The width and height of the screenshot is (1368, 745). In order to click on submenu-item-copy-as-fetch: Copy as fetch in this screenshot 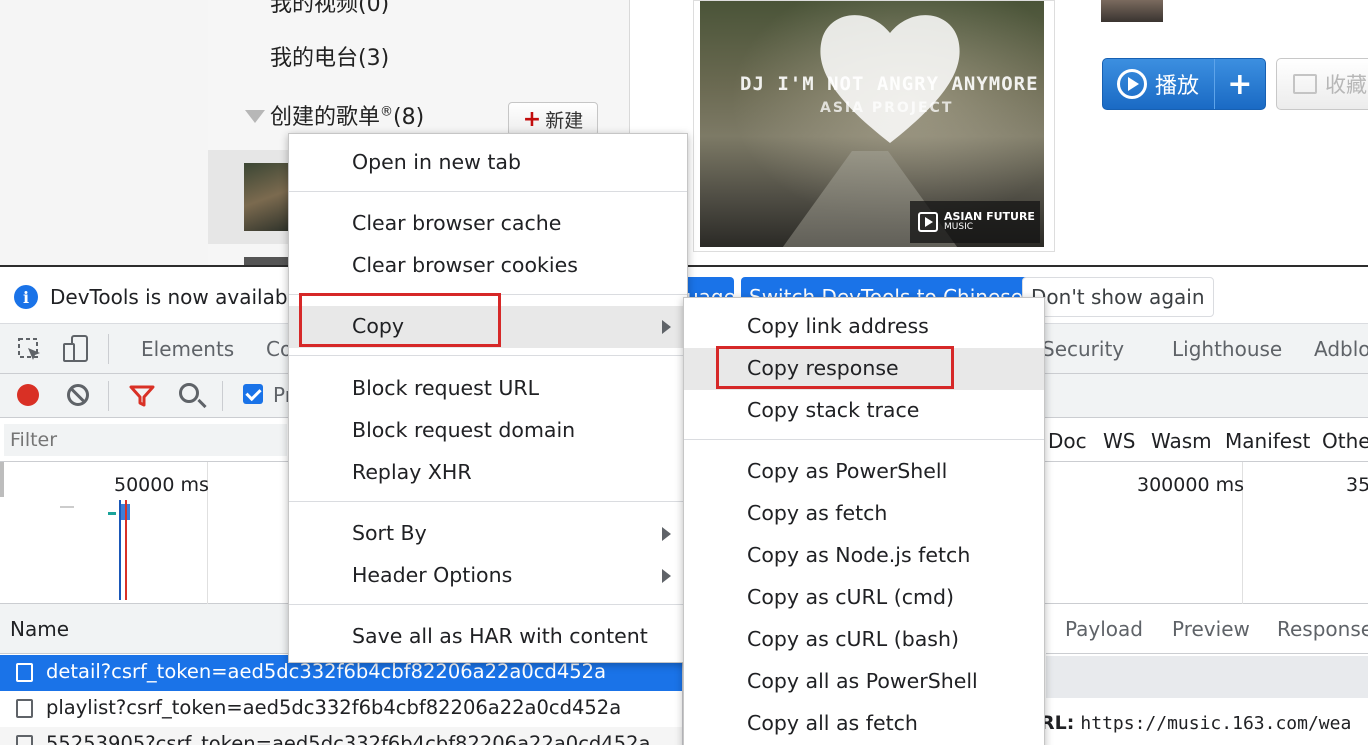, I will do `click(864, 514)`.